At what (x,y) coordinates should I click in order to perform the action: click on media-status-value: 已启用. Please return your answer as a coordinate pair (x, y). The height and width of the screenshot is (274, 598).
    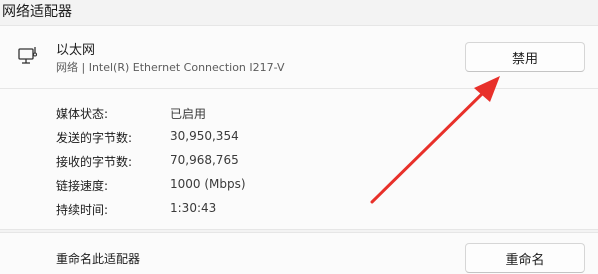
    Looking at the image, I should click on (188, 114).